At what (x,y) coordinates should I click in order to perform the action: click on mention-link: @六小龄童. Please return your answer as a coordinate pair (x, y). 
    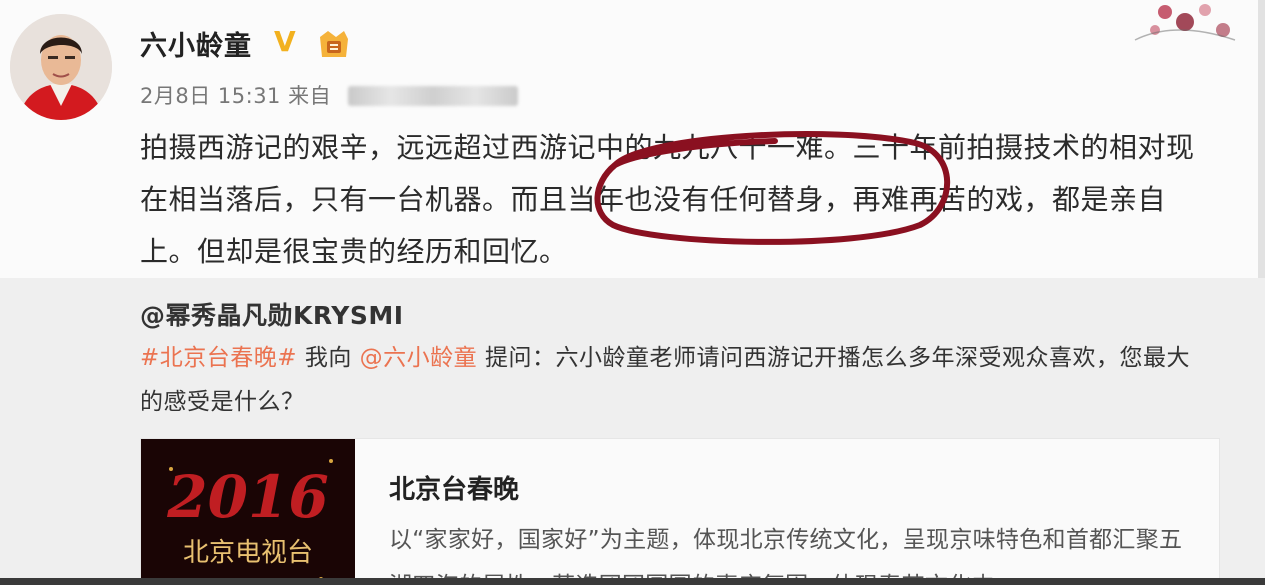
    Looking at the image, I should click on (419, 358).